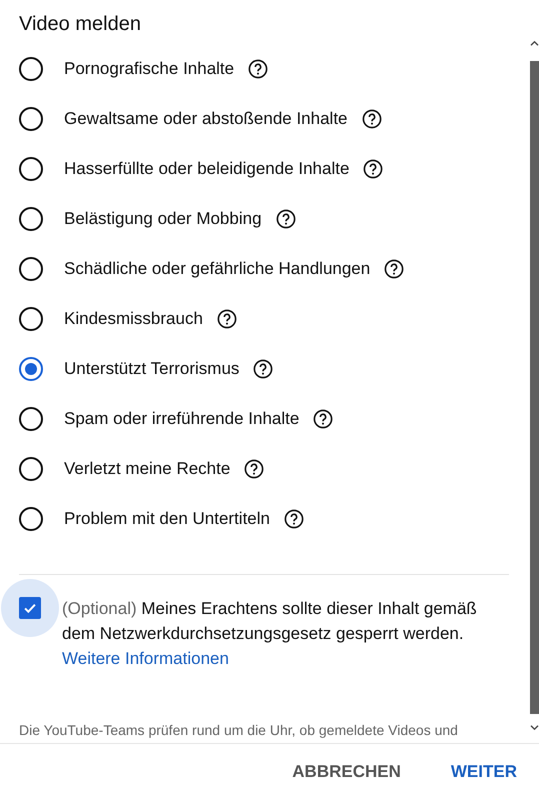 The height and width of the screenshot is (800, 539). Describe the element at coordinates (206, 119) in the screenshot. I see `option-label: Gewaltsame oder abstoßende Inhalte` at that location.